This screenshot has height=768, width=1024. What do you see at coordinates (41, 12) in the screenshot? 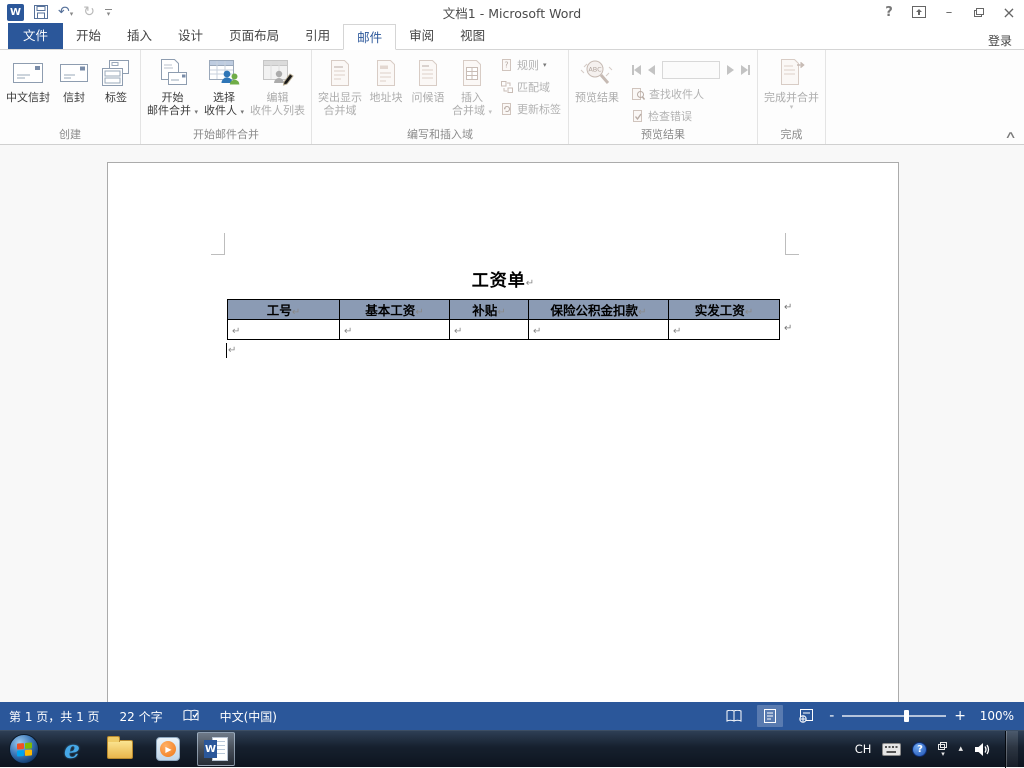
I see `save-button` at bounding box center [41, 12].